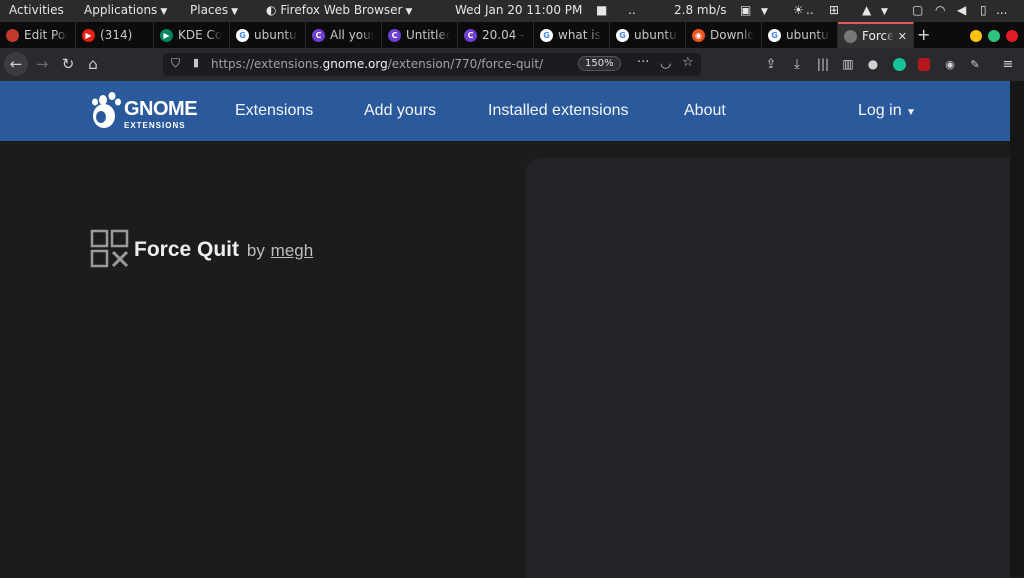  What do you see at coordinates (940, 10) in the screenshot?
I see `wifi-icon: ◠` at bounding box center [940, 10].